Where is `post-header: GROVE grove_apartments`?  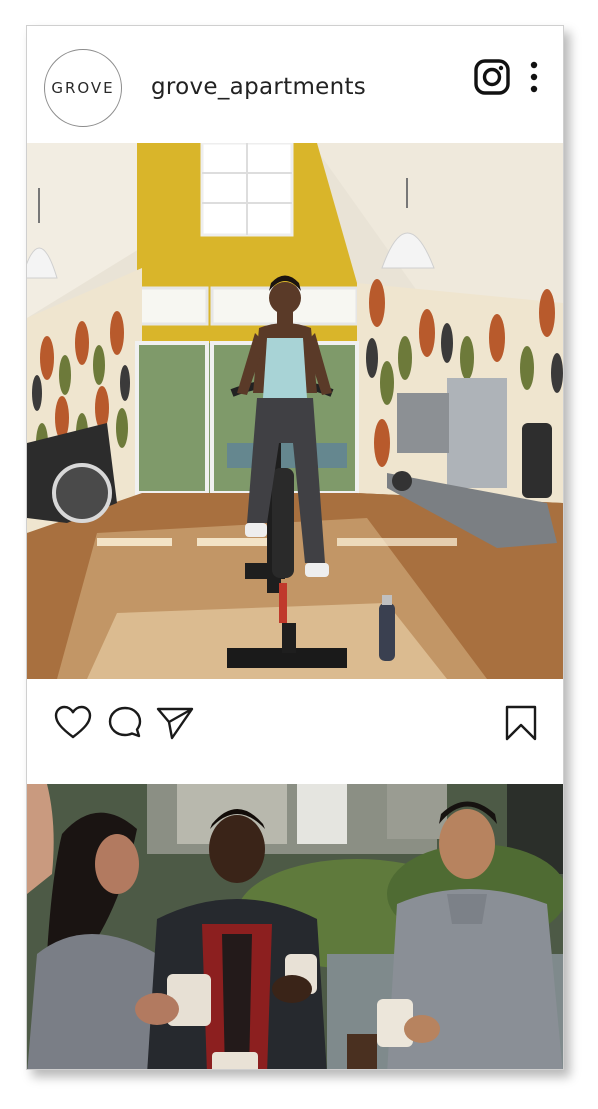
post-header: GROVE grove_apartments is located at coordinates (295, 85).